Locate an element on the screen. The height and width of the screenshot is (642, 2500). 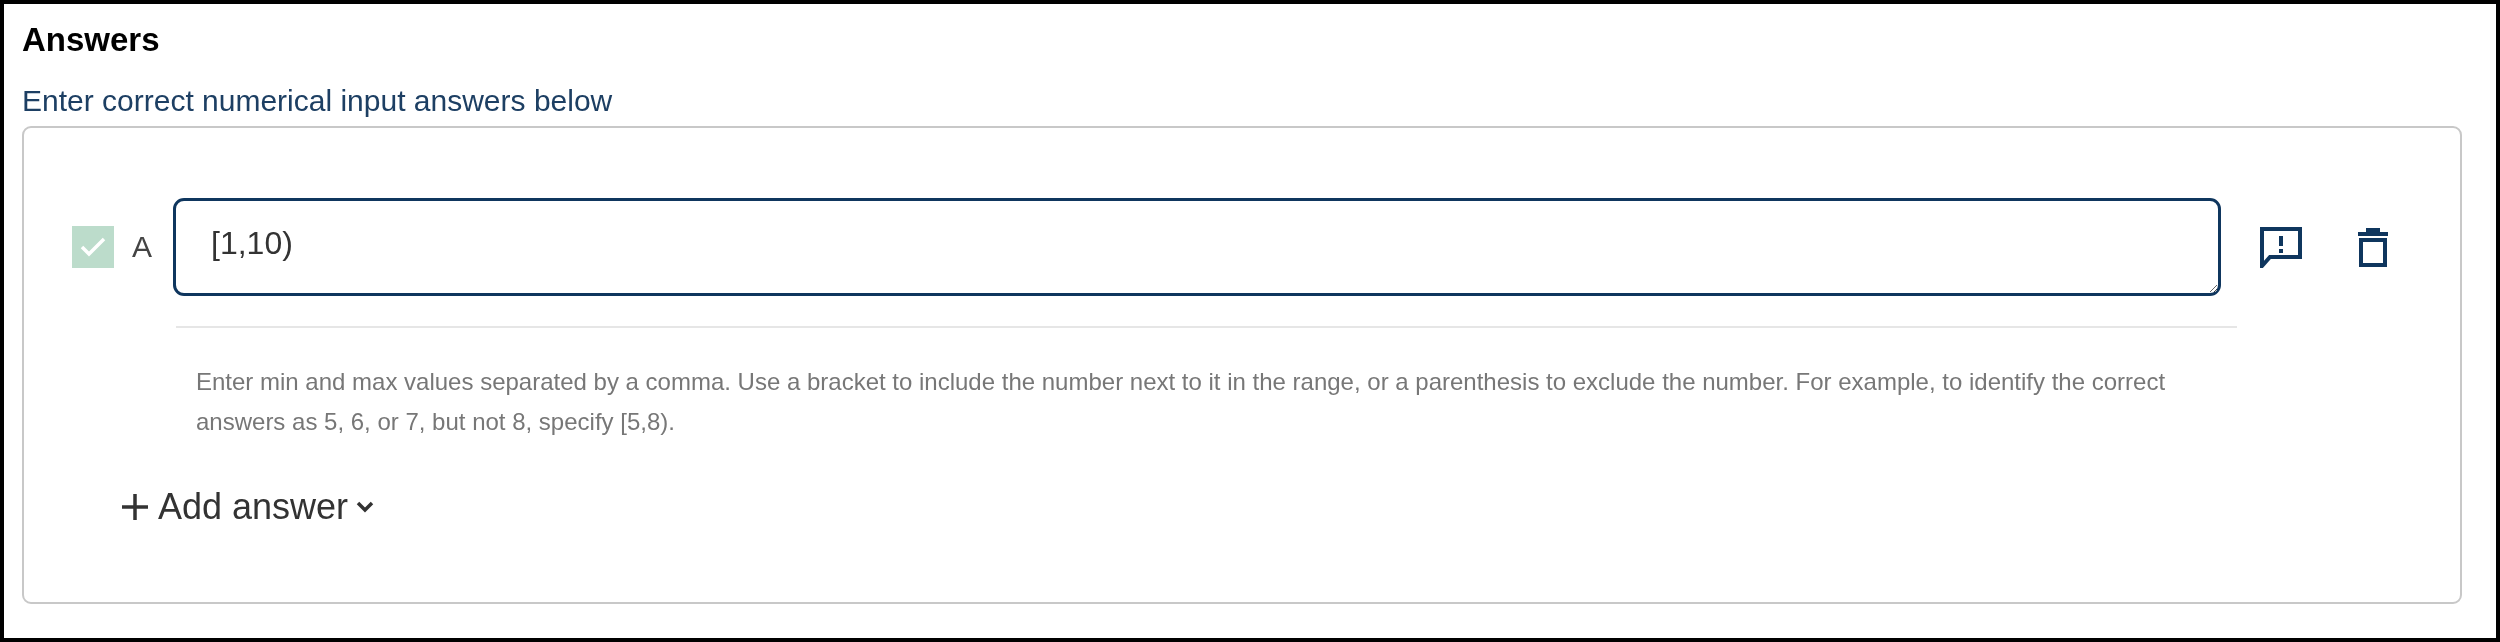
section-subtitle: Enter correct numerical input answers below is located at coordinates (318, 101).